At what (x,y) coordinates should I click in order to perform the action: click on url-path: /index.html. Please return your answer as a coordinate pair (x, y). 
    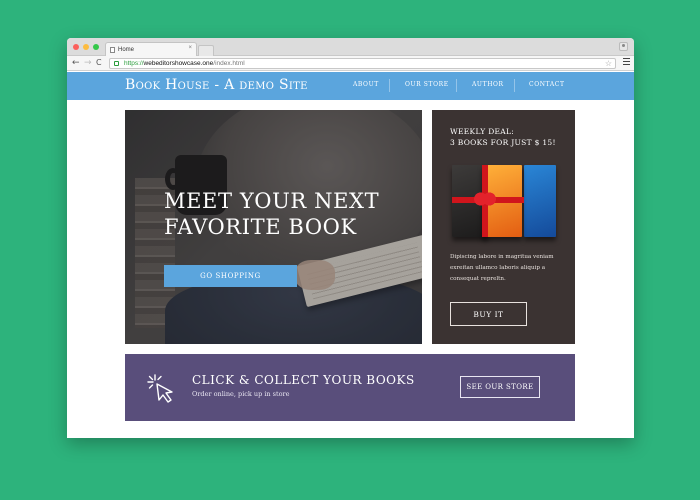
    Looking at the image, I should click on (229, 63).